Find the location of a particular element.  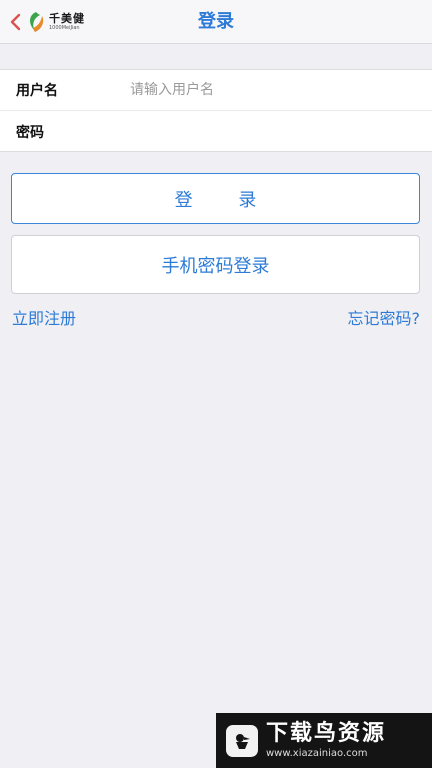

logo-name: 千美健 is located at coordinates (67, 18).